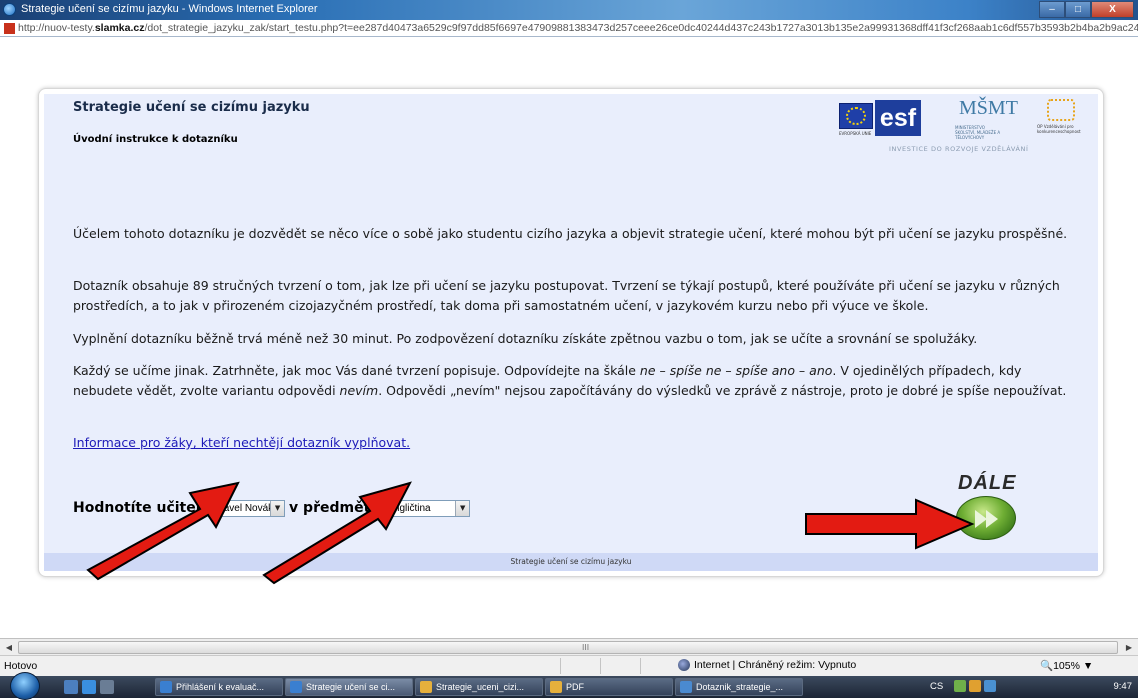 This screenshot has height=700, width=1138. What do you see at coordinates (9, 647) in the screenshot?
I see `scroll-left-icon: ◀` at bounding box center [9, 647].